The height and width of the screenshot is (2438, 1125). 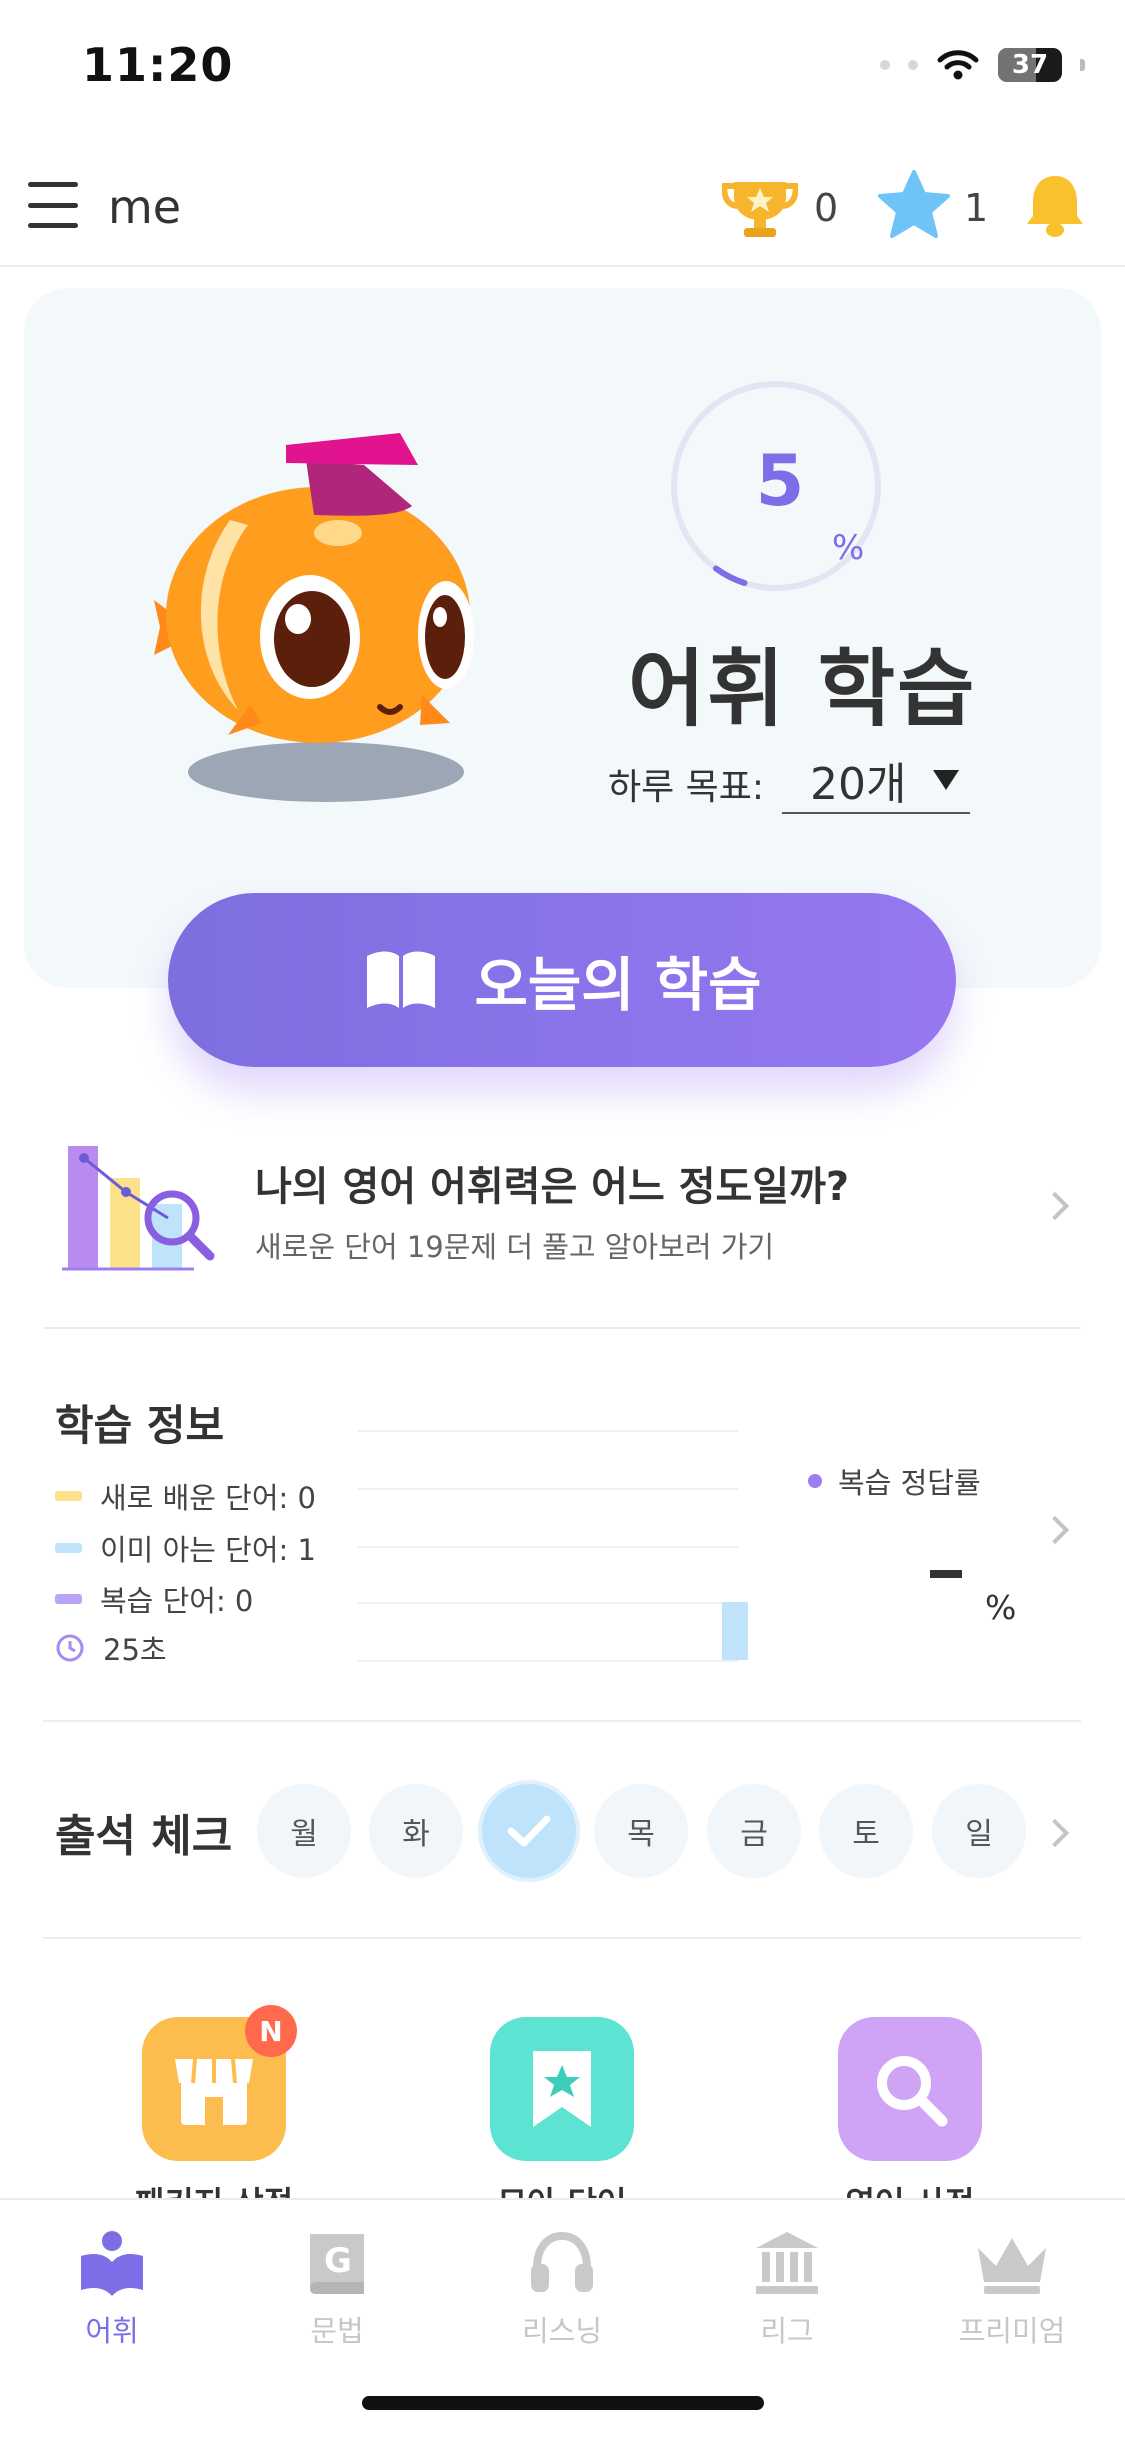 What do you see at coordinates (1001, 1607) in the screenshot?
I see `review-accuracy-unit: %` at bounding box center [1001, 1607].